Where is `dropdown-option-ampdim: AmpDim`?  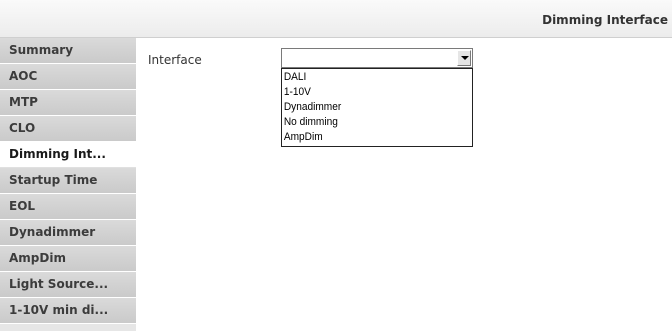 dropdown-option-ampdim: AmpDim is located at coordinates (369, 137).